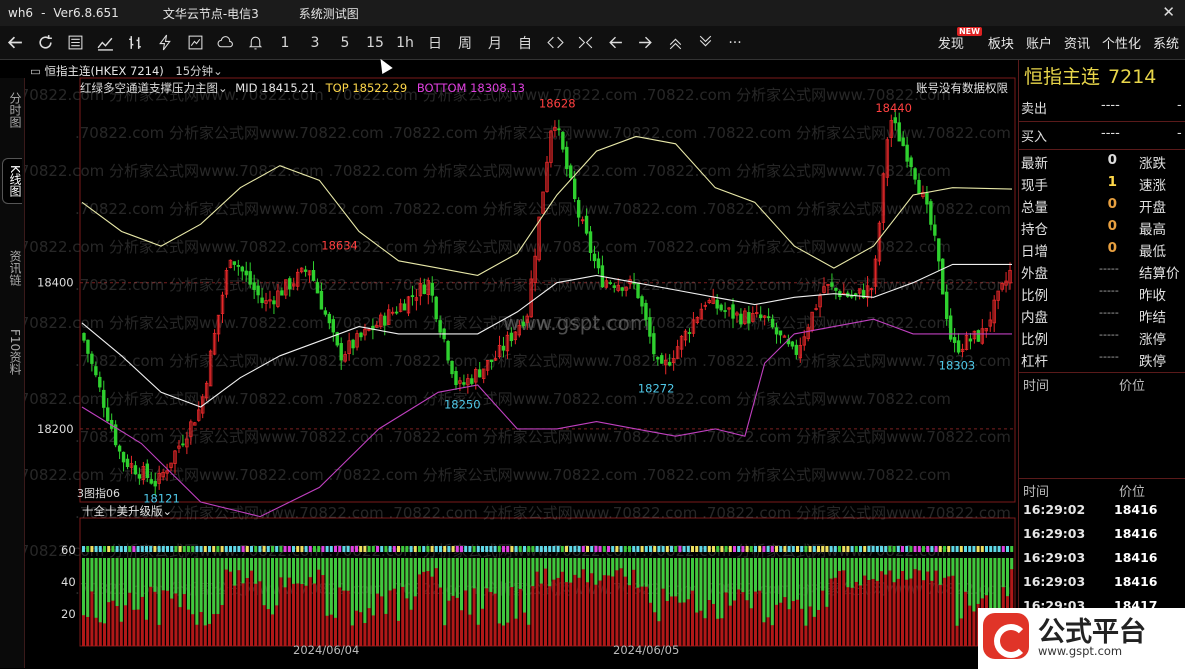  Describe the element at coordinates (12, 268) in the screenshot. I see `tab-newslink: 资讯链` at that location.